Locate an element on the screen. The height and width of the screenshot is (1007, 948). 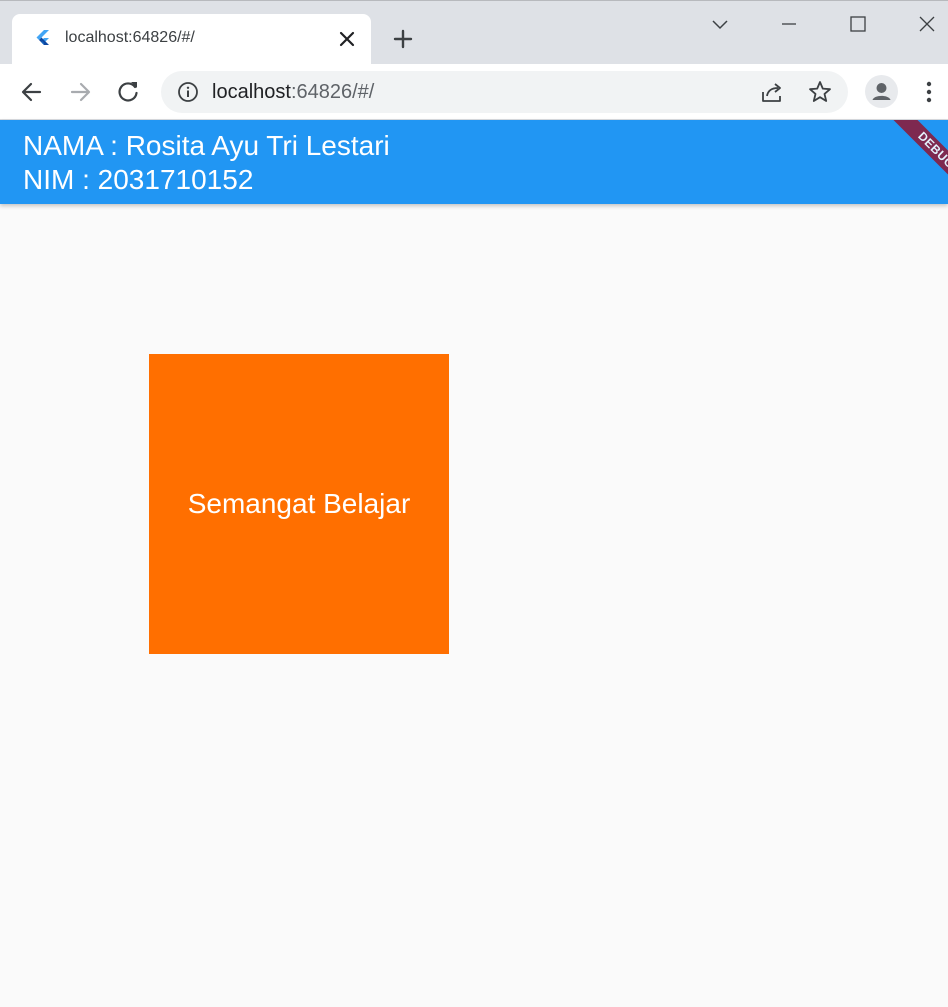
browser-tab: localhost:64826/#/ is located at coordinates (191, 39).